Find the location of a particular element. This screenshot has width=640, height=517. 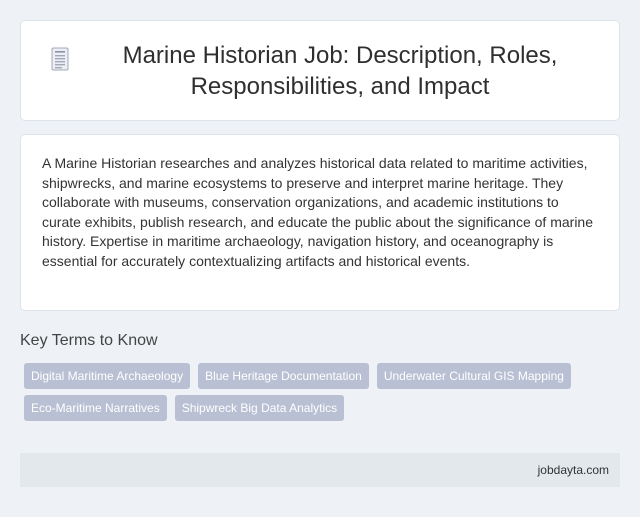

tag-underwater-cultural-gis-mapping: Underwater Cultural GIS Mapping is located at coordinates (473, 376).